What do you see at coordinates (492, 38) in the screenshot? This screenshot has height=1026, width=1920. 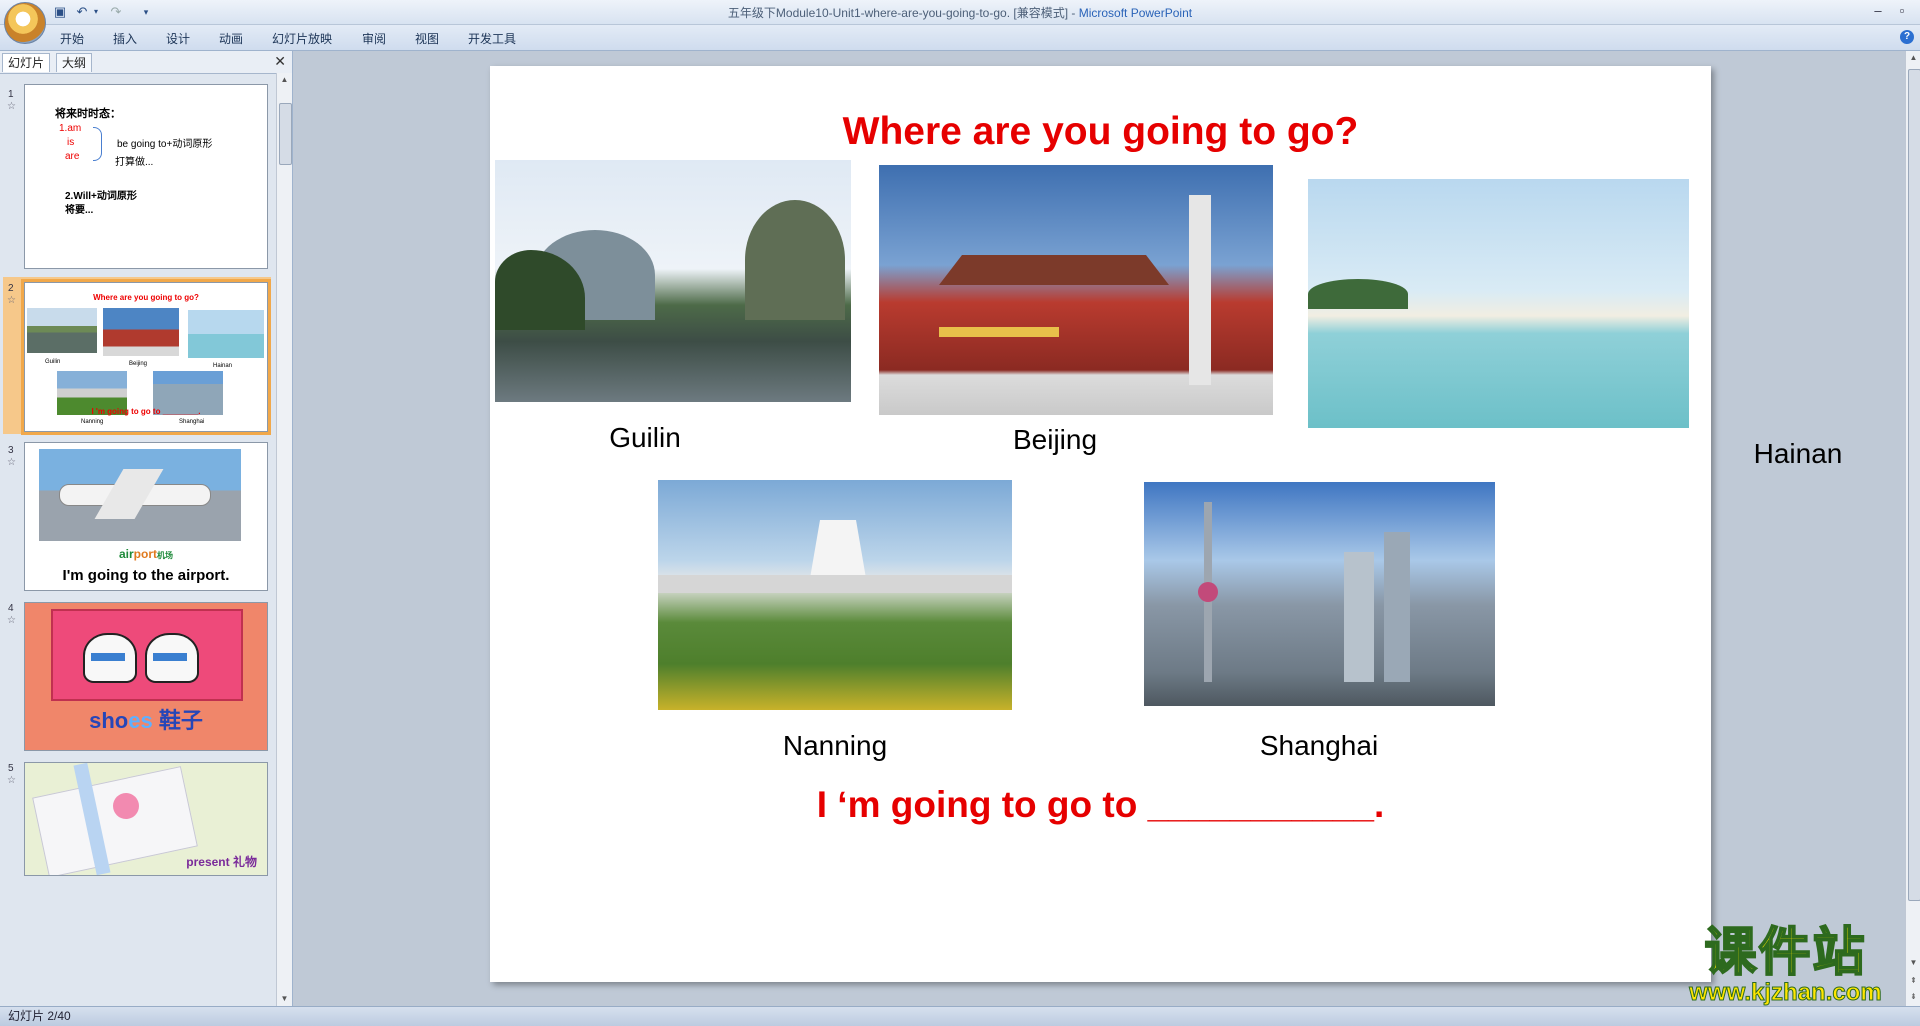 I see `tab-developer: 开发工具` at bounding box center [492, 38].